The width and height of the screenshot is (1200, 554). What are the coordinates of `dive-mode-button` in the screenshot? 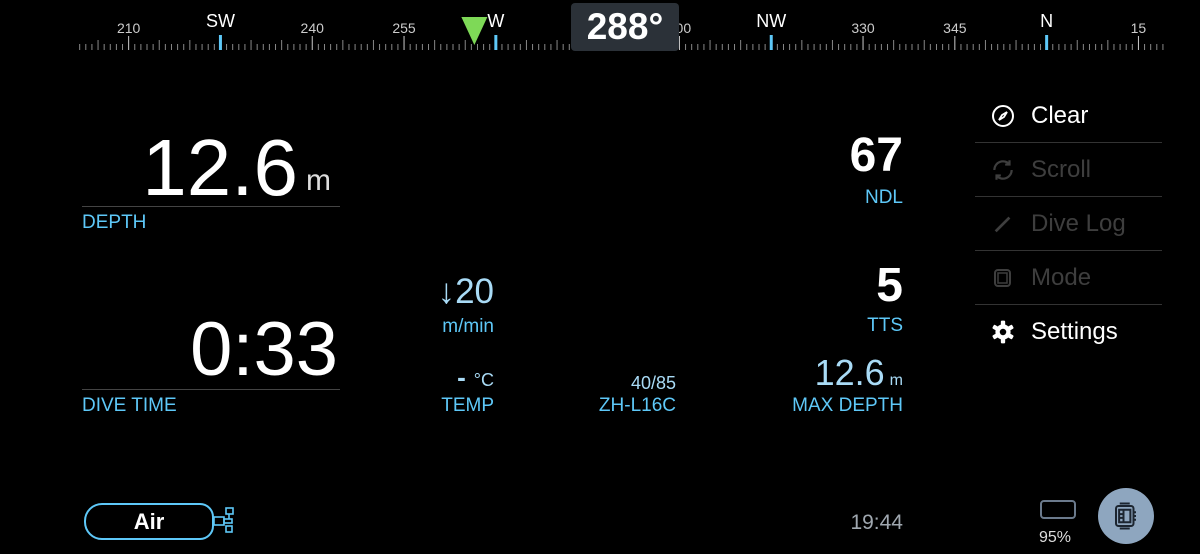 It's located at (1126, 516).